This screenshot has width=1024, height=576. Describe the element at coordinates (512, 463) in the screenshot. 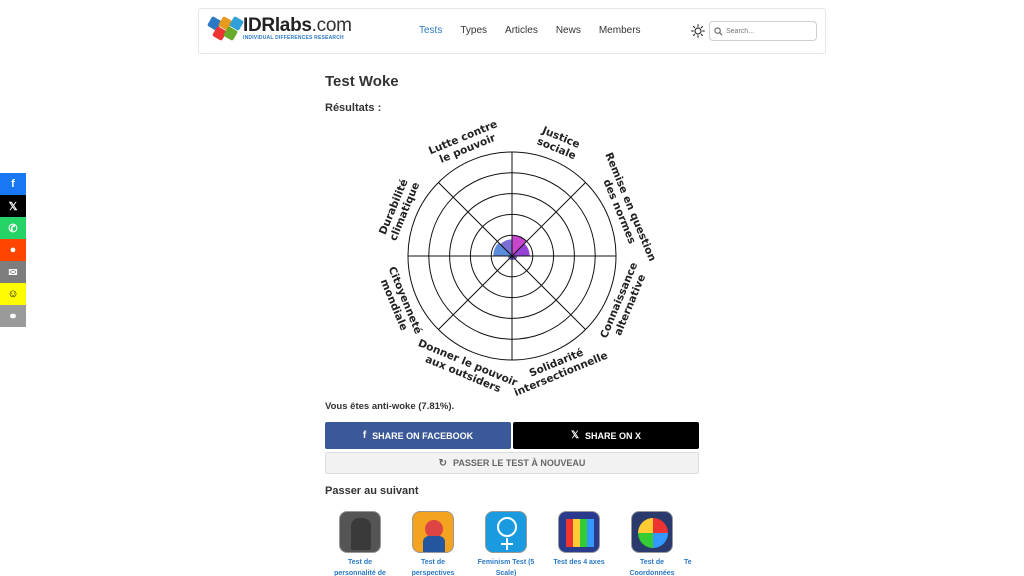

I see `retake-test-button: ↻ PASSER LE TEST À NOUVEAU` at that location.